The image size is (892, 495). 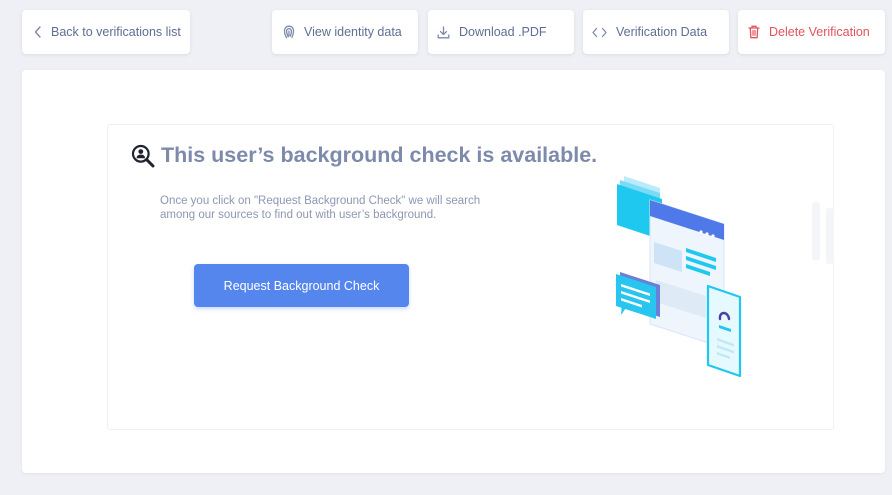 What do you see at coordinates (754, 32) in the screenshot?
I see `trash-icon` at bounding box center [754, 32].